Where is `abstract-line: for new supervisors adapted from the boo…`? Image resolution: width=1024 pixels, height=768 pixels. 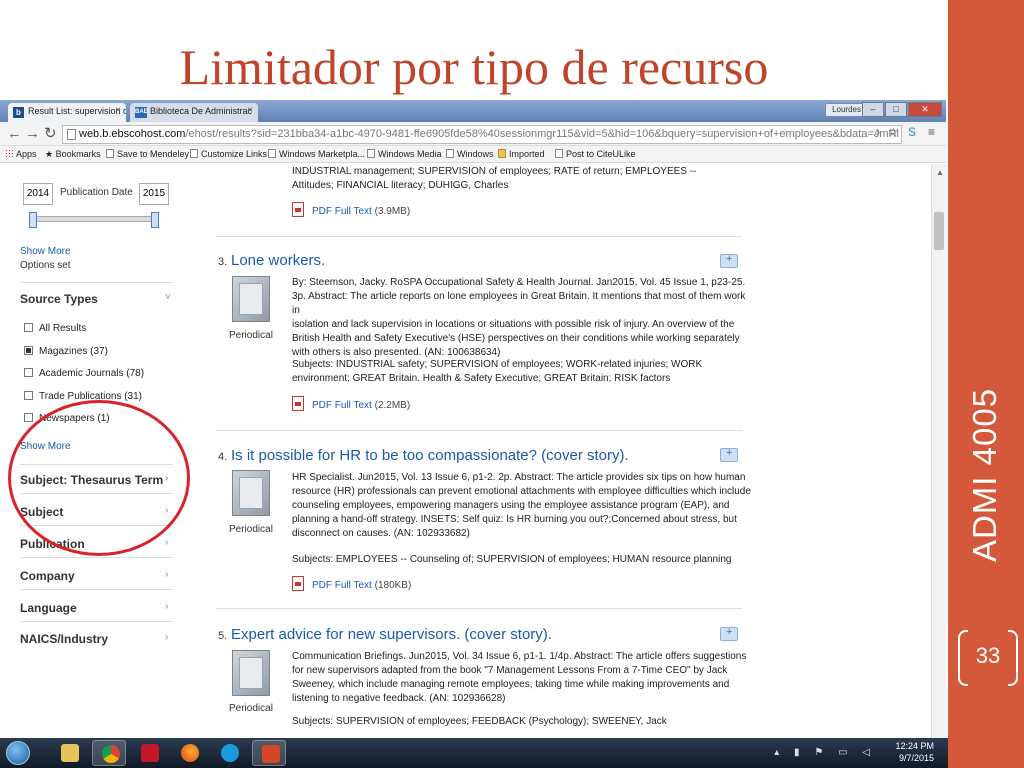 abstract-line: for new supervisors adapted from the boo… is located at coordinates (510, 670).